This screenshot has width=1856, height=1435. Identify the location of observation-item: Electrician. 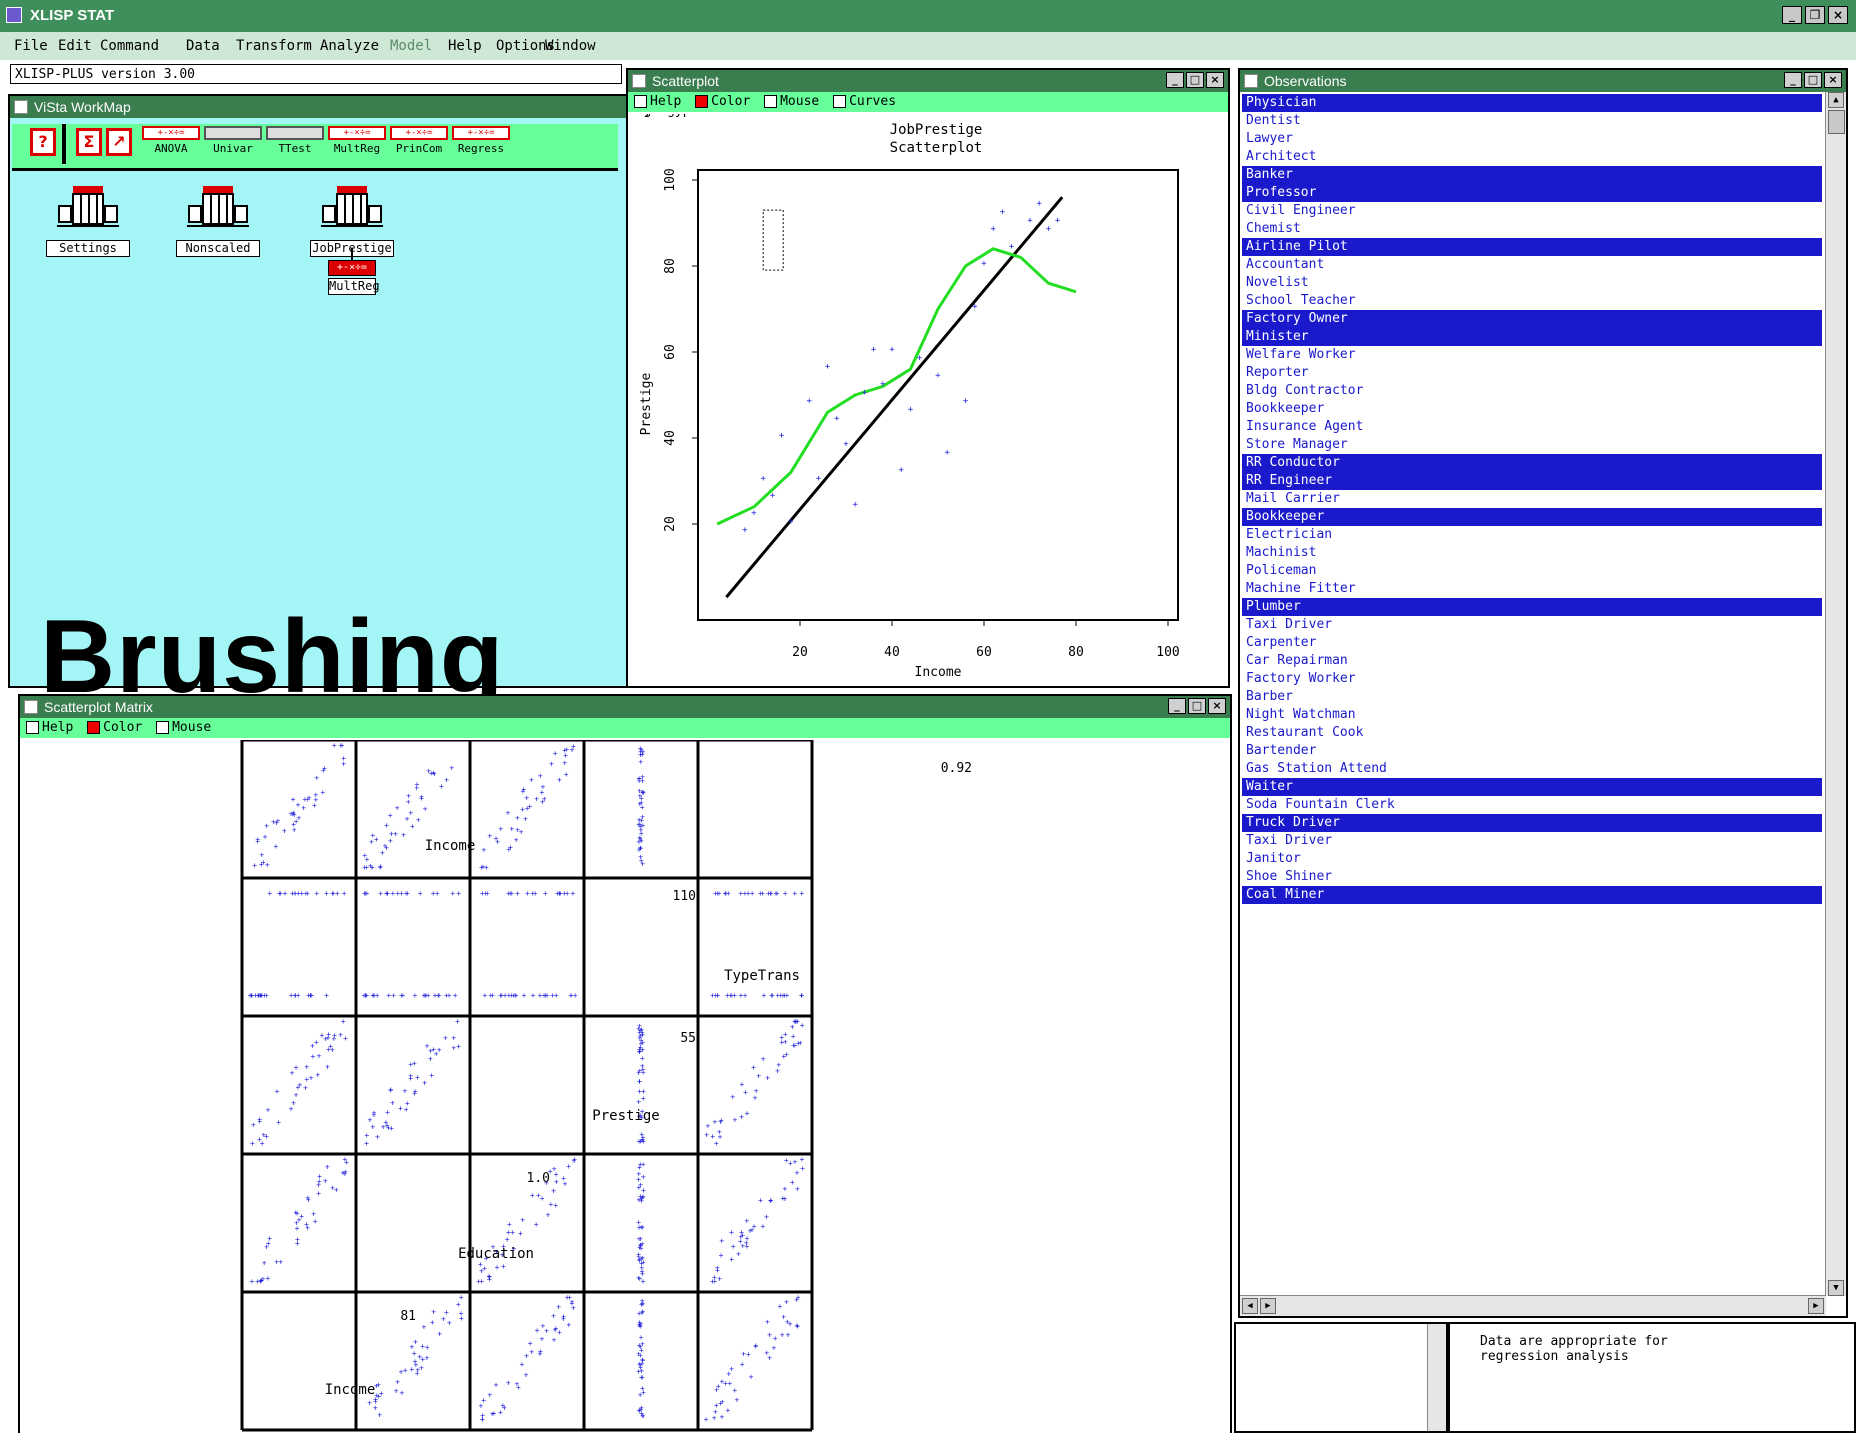
(1532, 535).